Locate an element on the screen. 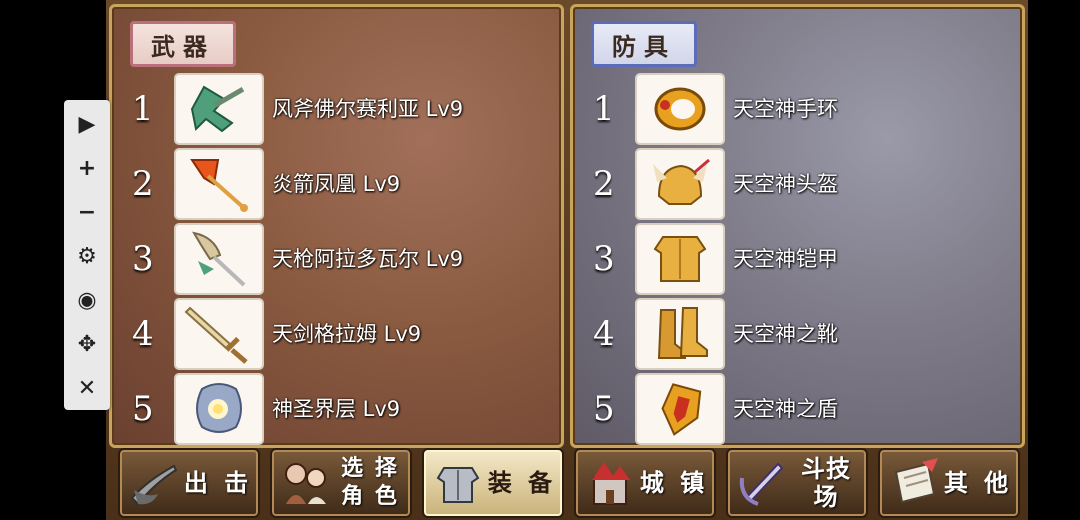 The height and width of the screenshot is (520, 1080). armor-row-1: 1 天空神手环 is located at coordinates (797, 109).